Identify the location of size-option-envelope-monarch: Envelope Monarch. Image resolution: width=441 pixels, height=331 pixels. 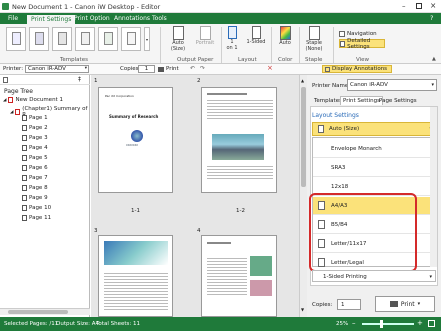
(375, 149).